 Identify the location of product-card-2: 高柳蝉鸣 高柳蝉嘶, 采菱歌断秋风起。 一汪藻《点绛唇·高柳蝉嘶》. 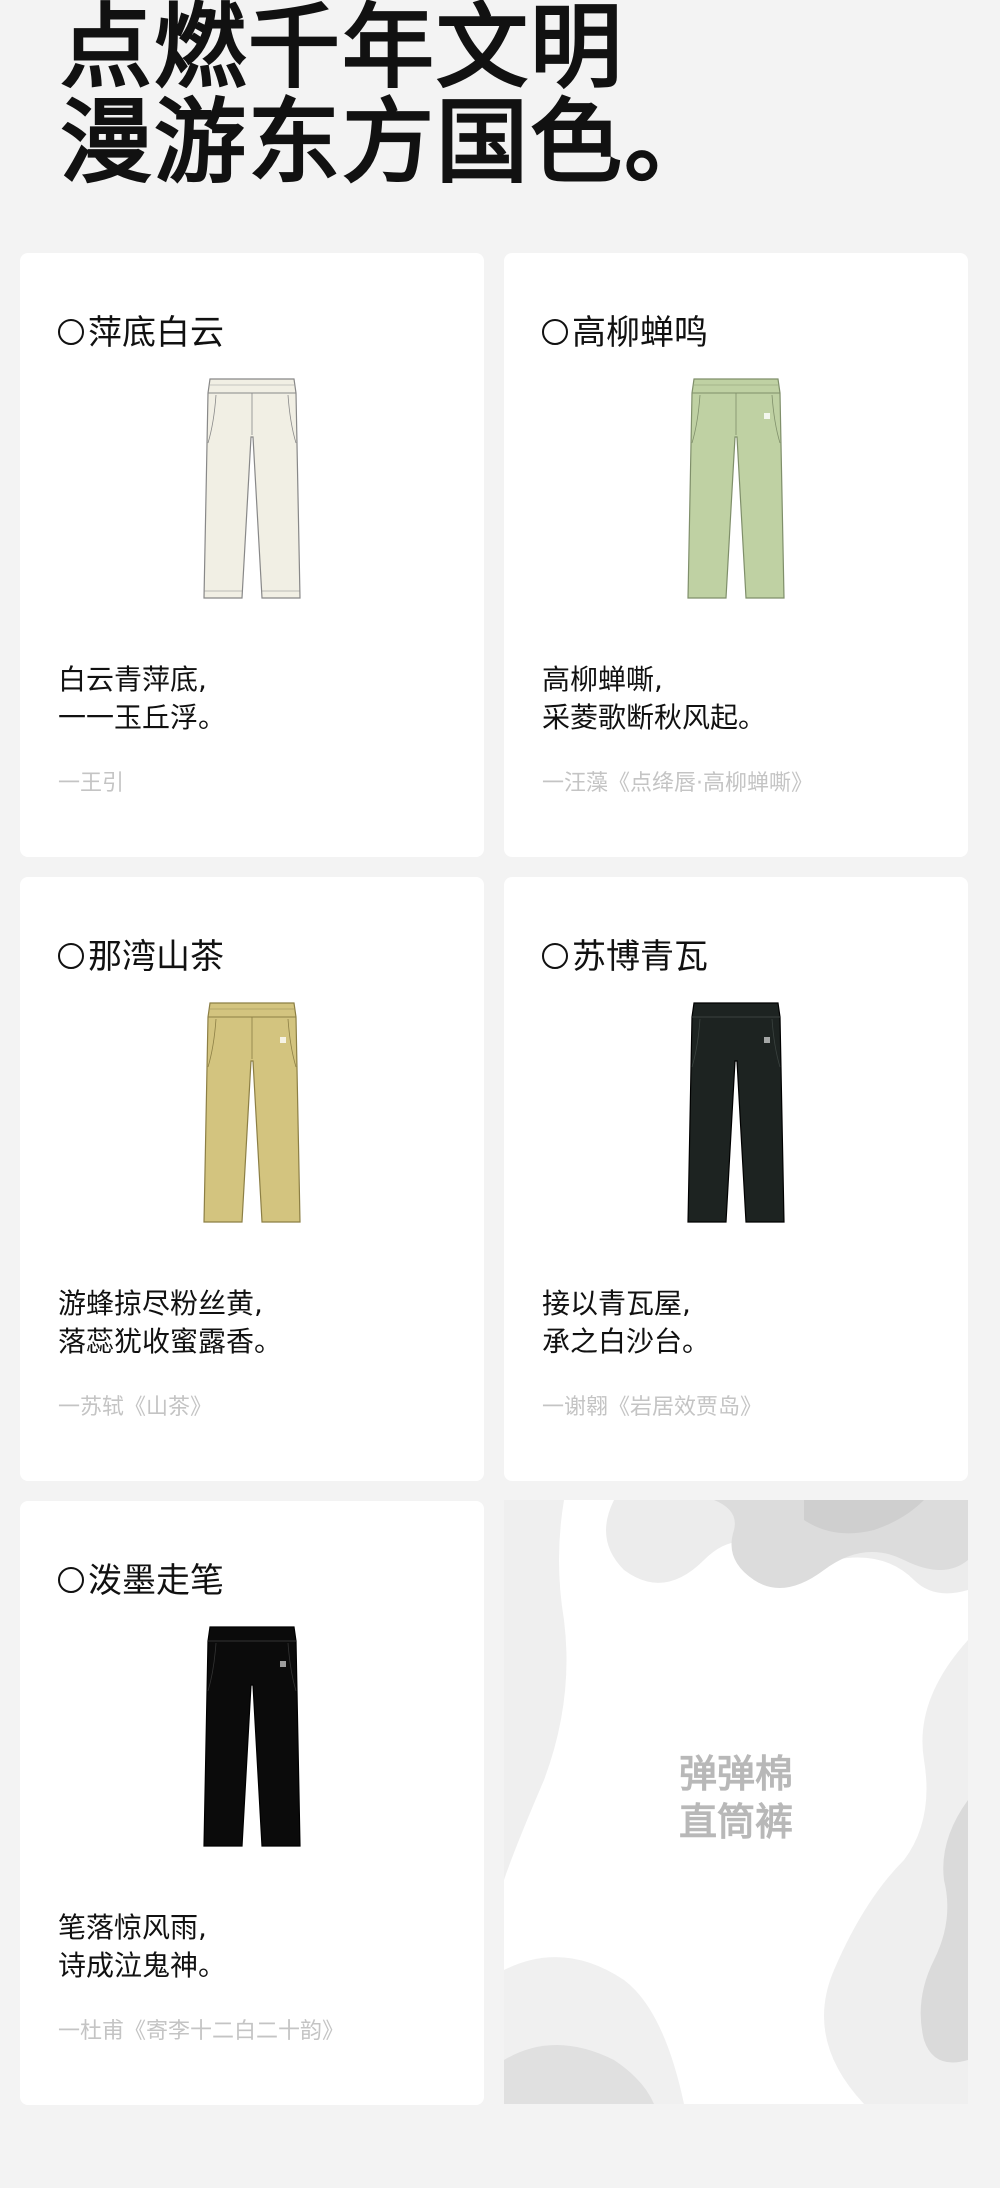
(736, 555).